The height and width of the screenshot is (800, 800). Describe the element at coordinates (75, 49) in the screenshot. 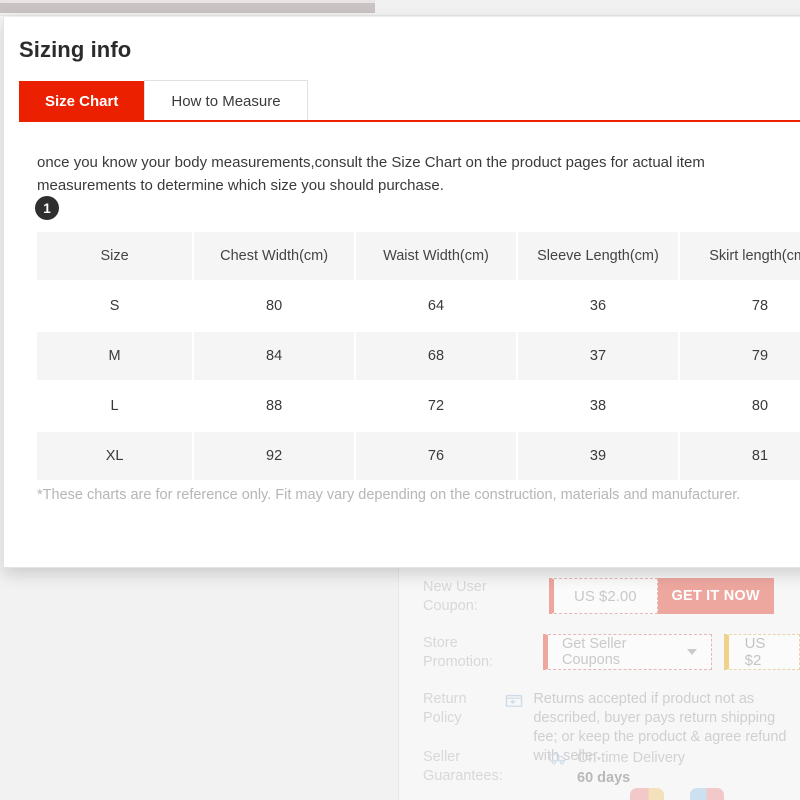

I see `modal-title: Sizing info` at that location.